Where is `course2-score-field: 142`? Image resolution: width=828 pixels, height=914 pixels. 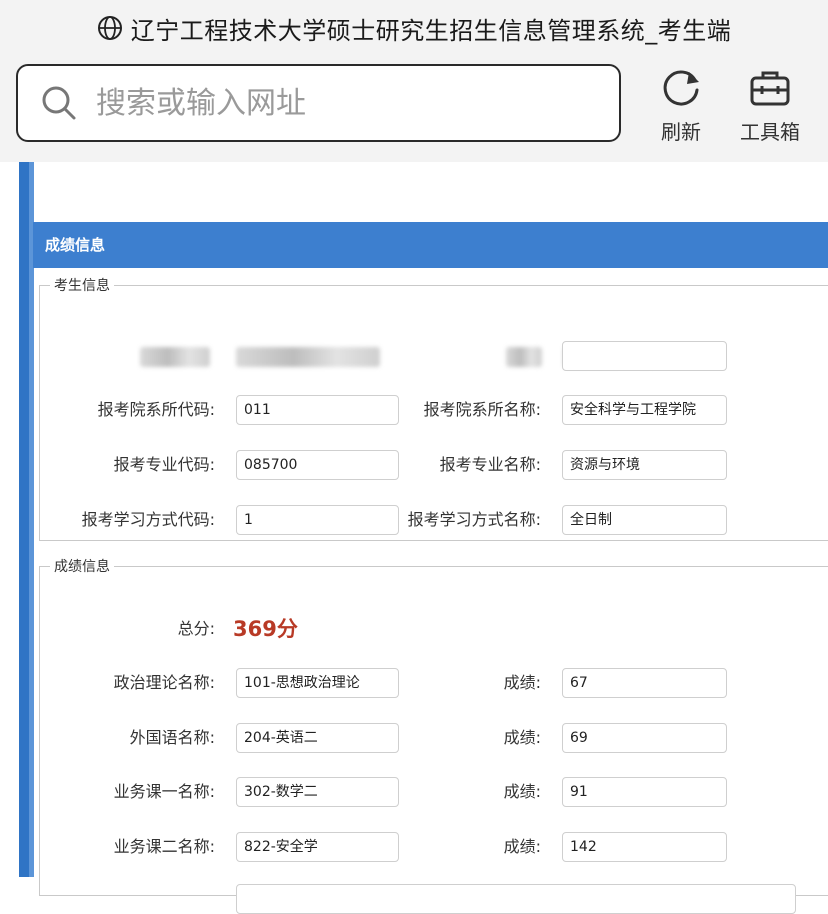 course2-score-field: 142 is located at coordinates (644, 847).